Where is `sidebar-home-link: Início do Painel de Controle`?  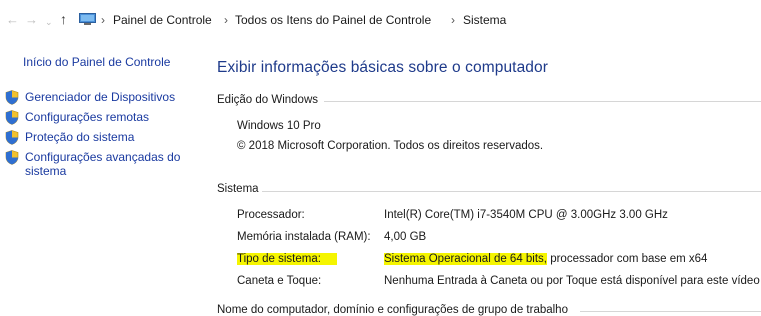
sidebar-home-link: Início do Painel de Controle is located at coordinates (96, 62).